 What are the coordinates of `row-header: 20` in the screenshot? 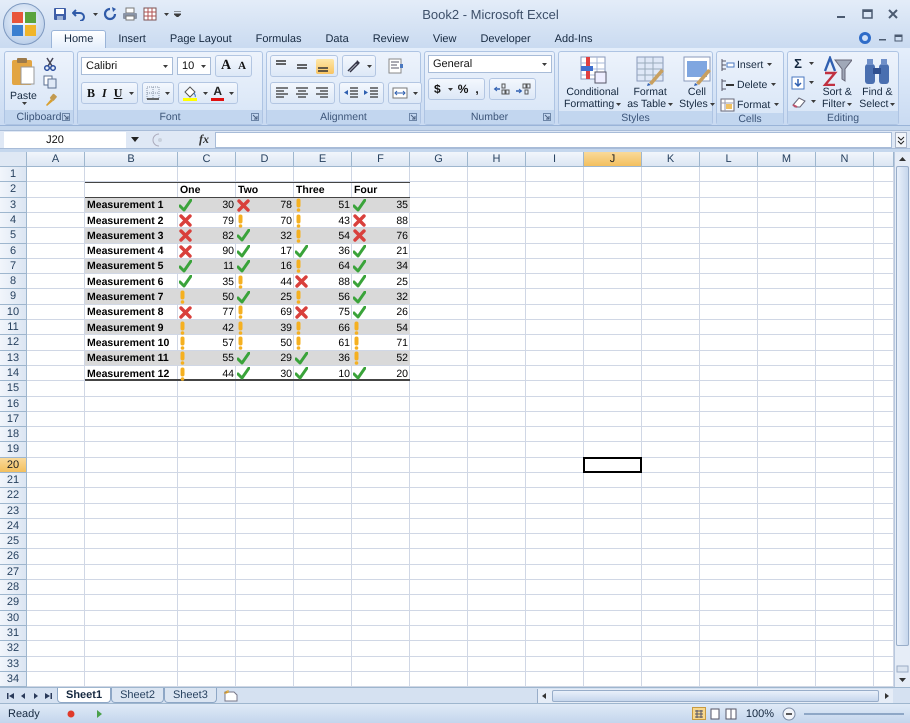 It's located at (13, 465).